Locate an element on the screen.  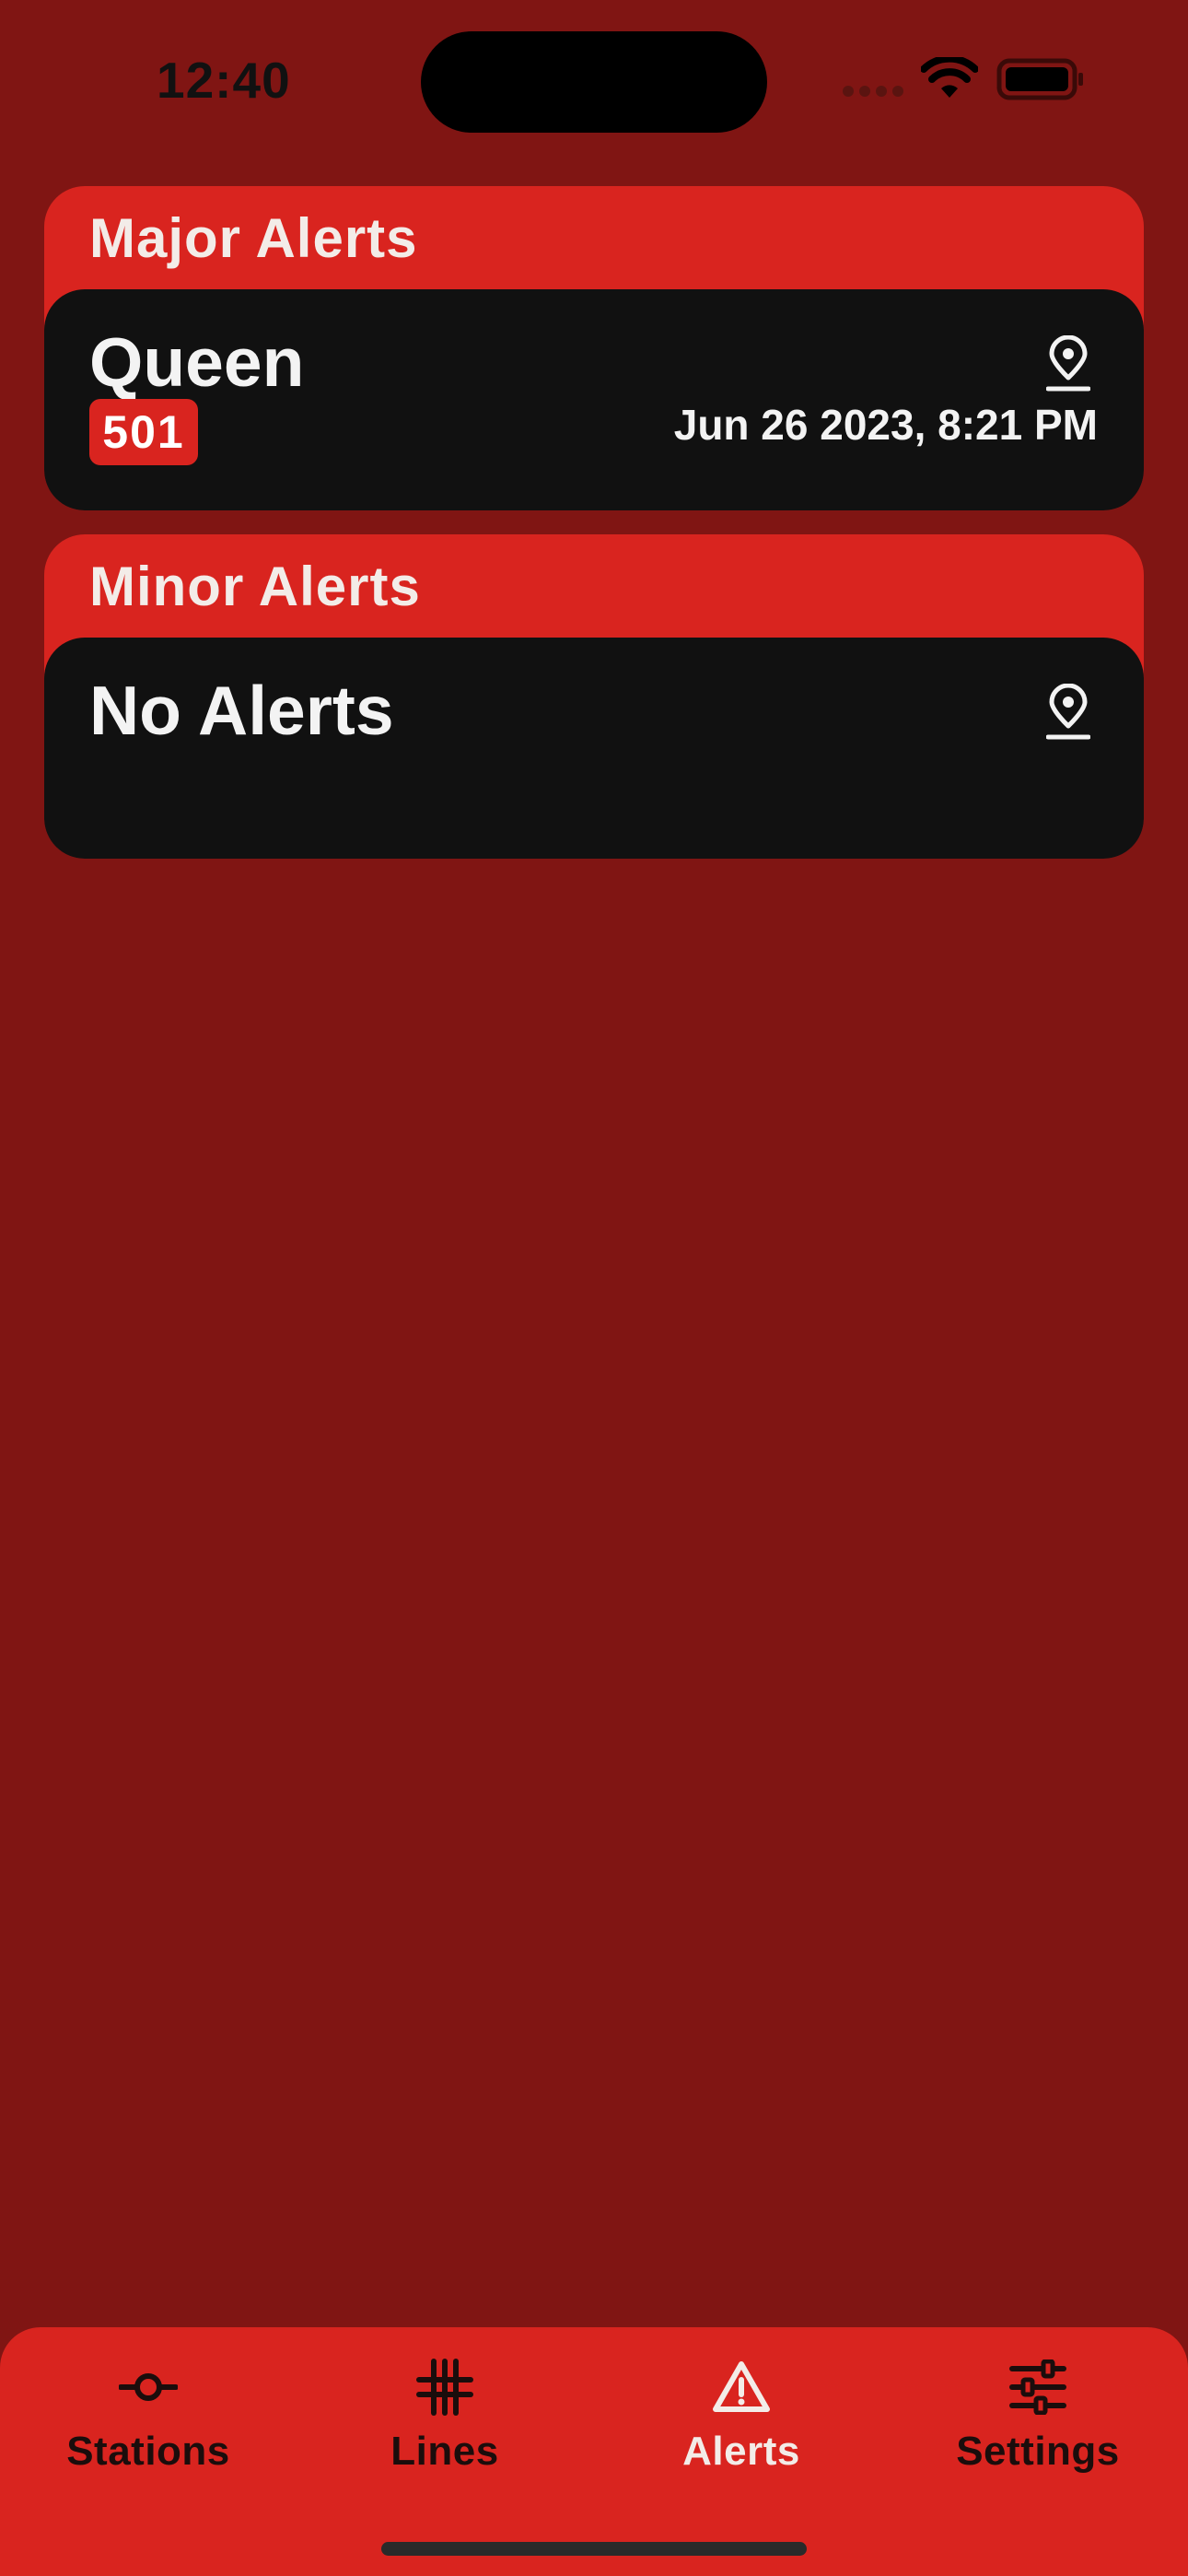
home-indicator is located at coordinates (594, 2549).